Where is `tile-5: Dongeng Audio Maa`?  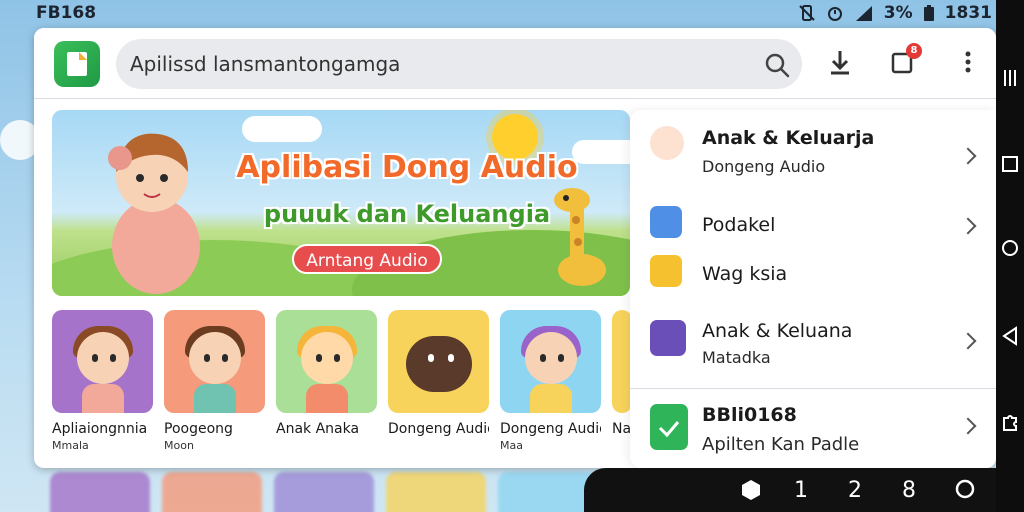
tile-5: Dongeng Audio Maa is located at coordinates (550, 381).